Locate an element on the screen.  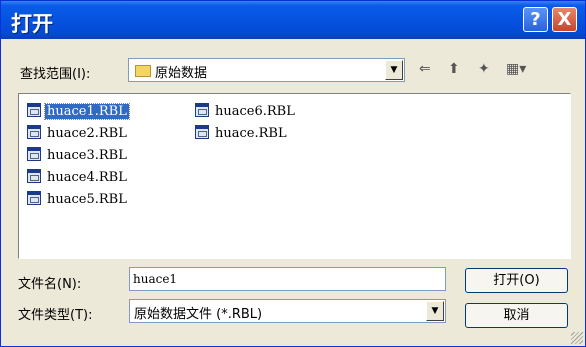
filetype-label: 文件类型(T): is located at coordinates (55, 315).